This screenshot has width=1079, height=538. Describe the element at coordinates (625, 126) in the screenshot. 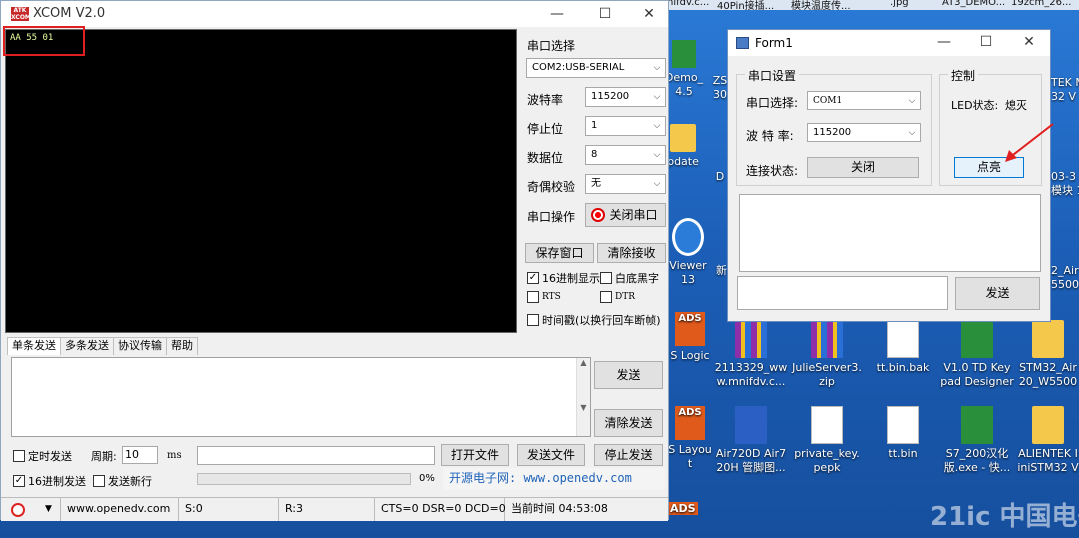

I see `stop-bits-select: 1 ⌵` at that location.